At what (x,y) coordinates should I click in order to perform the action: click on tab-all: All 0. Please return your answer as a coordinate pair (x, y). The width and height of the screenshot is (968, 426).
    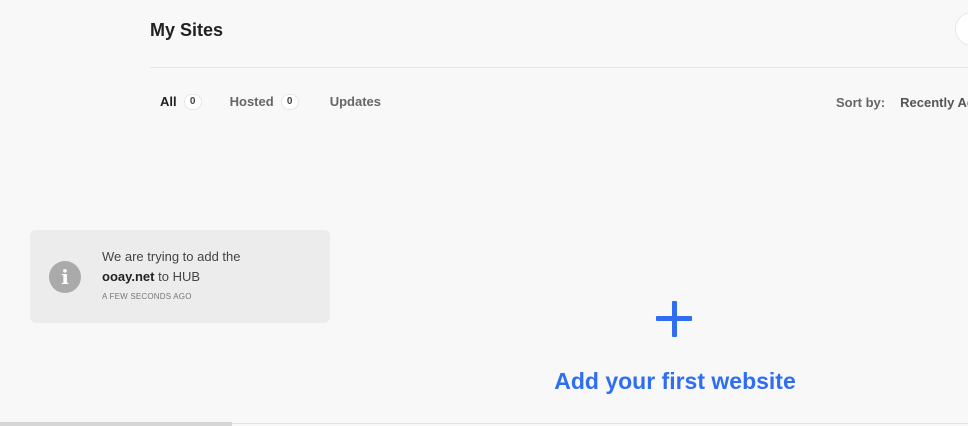
    Looking at the image, I should click on (176, 102).